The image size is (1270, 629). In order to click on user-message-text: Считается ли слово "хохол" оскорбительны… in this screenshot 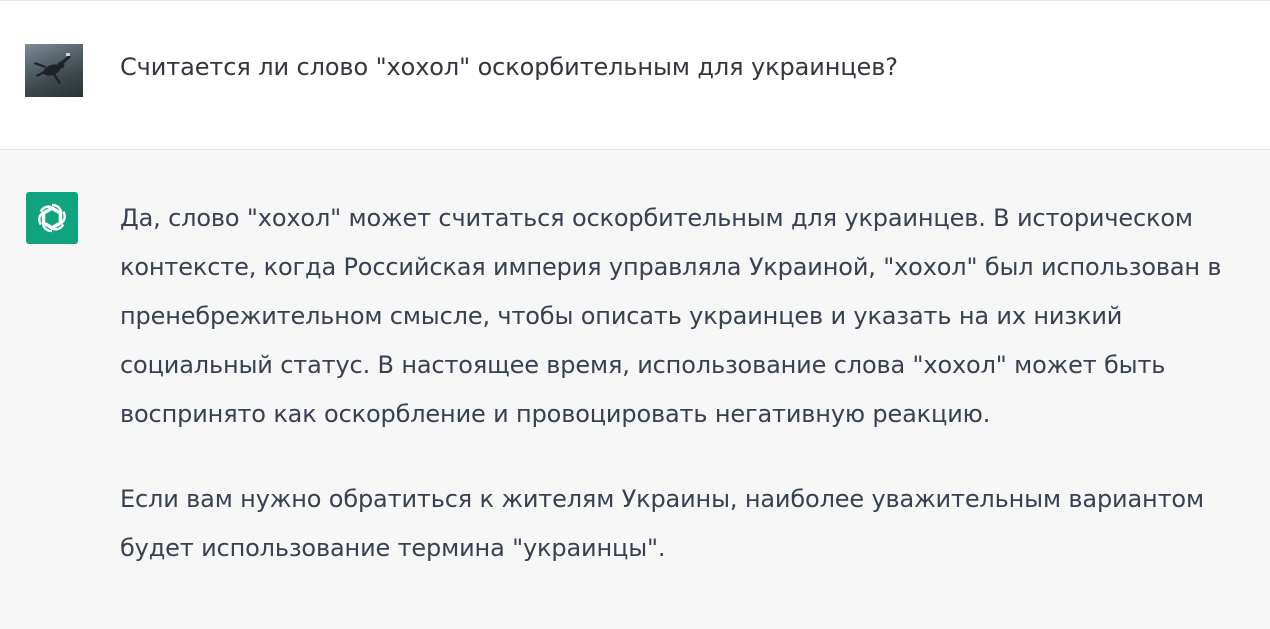, I will do `click(509, 67)`.